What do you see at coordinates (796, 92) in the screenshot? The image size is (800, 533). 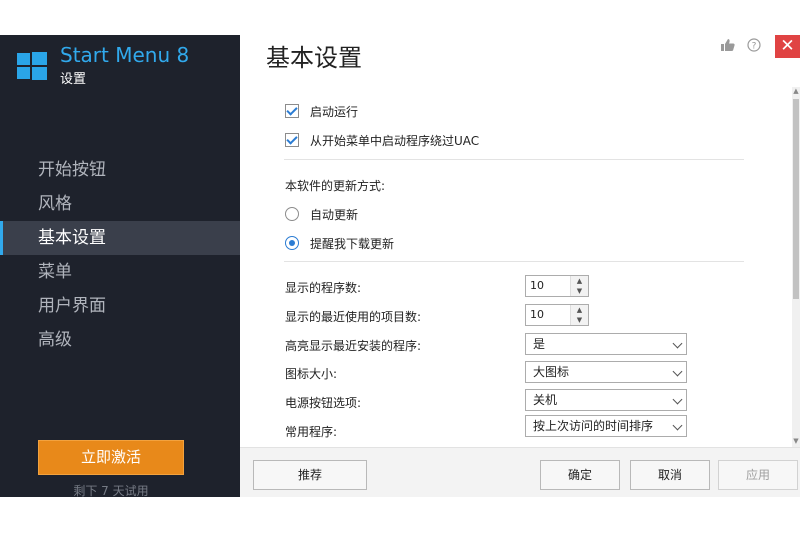 I see `scroll-up-icon: ▲` at bounding box center [796, 92].